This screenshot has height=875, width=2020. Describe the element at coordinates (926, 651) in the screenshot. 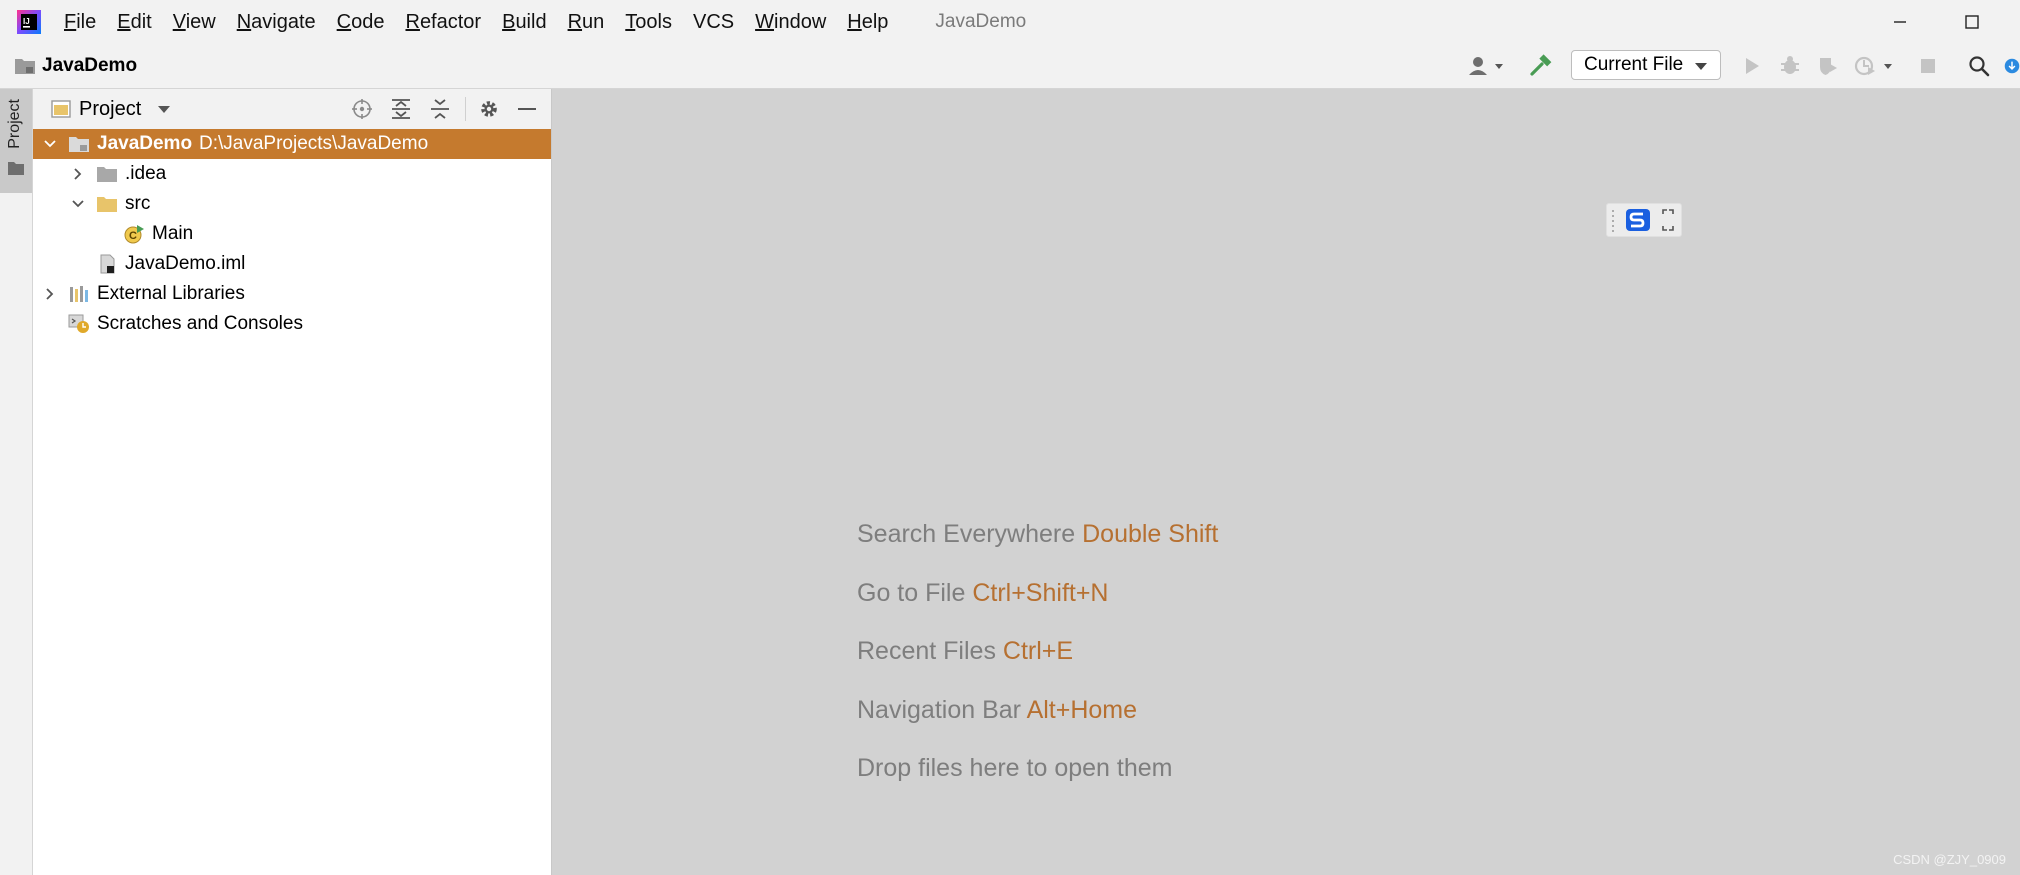

I see `hint-text: Recent Files` at that location.